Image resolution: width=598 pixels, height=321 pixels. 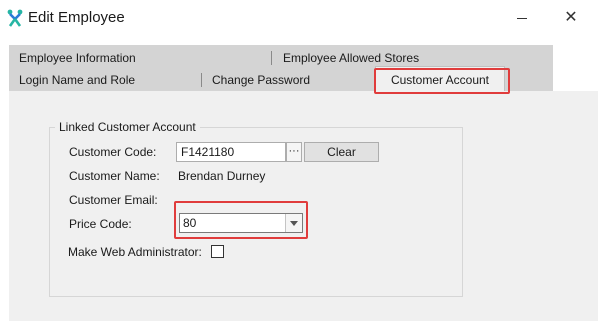 What do you see at coordinates (127, 127) in the screenshot?
I see `group-title: Linked Customer Account` at bounding box center [127, 127].